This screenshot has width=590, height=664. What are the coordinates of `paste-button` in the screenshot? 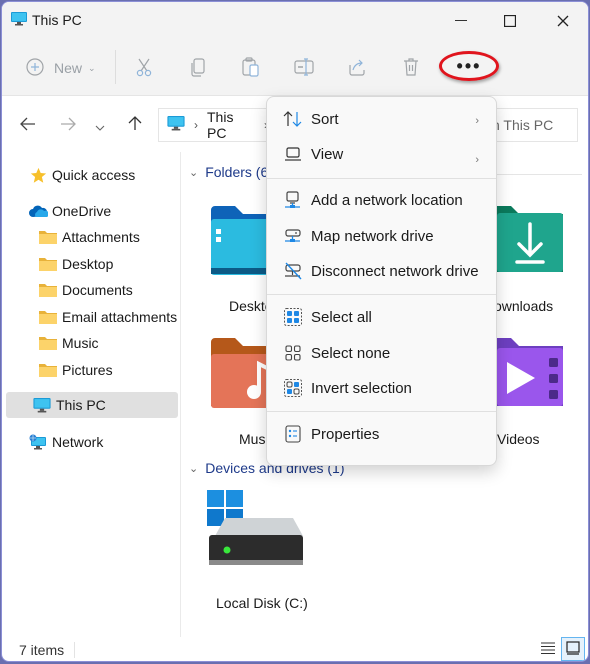 It's located at (251, 68).